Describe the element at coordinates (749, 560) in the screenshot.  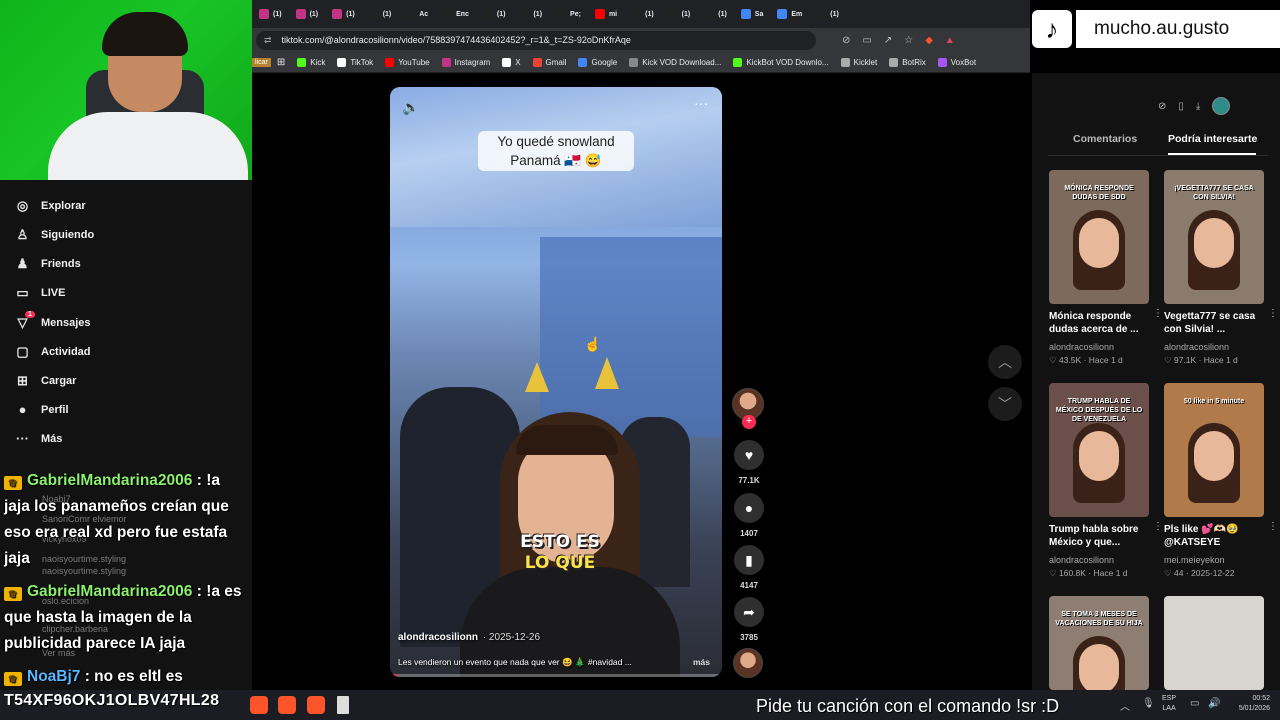
I see `save-button: ▮` at that location.